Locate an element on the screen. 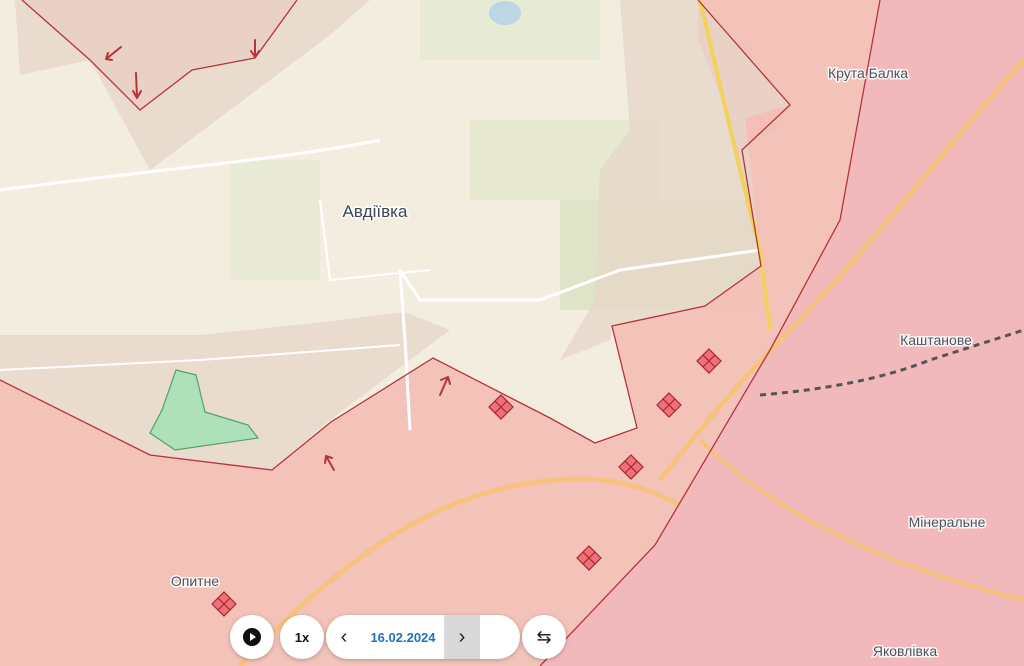  play-button is located at coordinates (252, 637).